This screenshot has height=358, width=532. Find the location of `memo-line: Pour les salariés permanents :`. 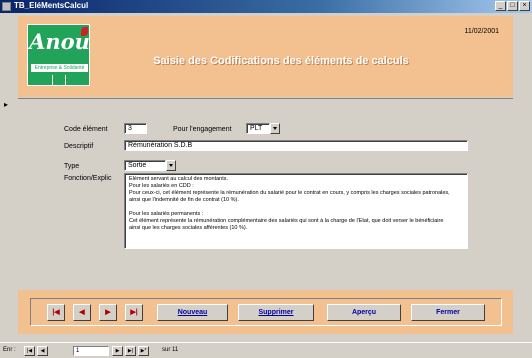

memo-line: Pour les salariés permanents : is located at coordinates (166, 214).